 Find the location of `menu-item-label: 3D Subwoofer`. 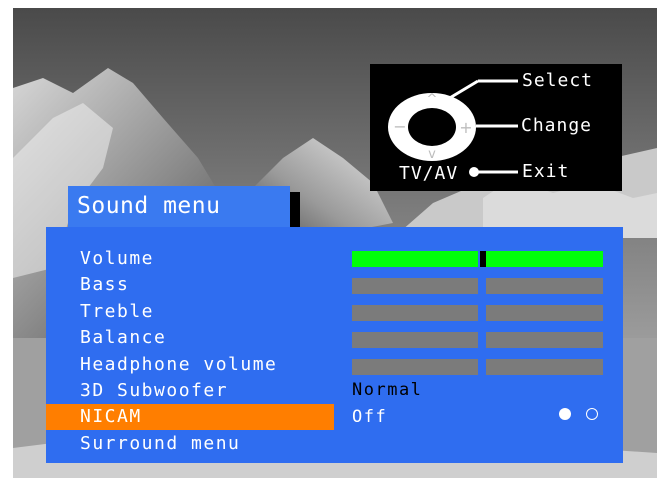

menu-item-label: 3D Subwoofer is located at coordinates (154, 390).